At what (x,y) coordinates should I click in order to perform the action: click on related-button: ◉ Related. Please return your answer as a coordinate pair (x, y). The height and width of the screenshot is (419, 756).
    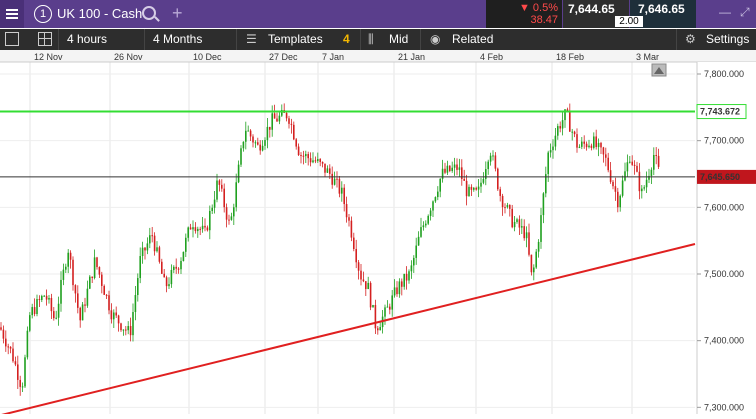
    Looking at the image, I should click on (462, 39).